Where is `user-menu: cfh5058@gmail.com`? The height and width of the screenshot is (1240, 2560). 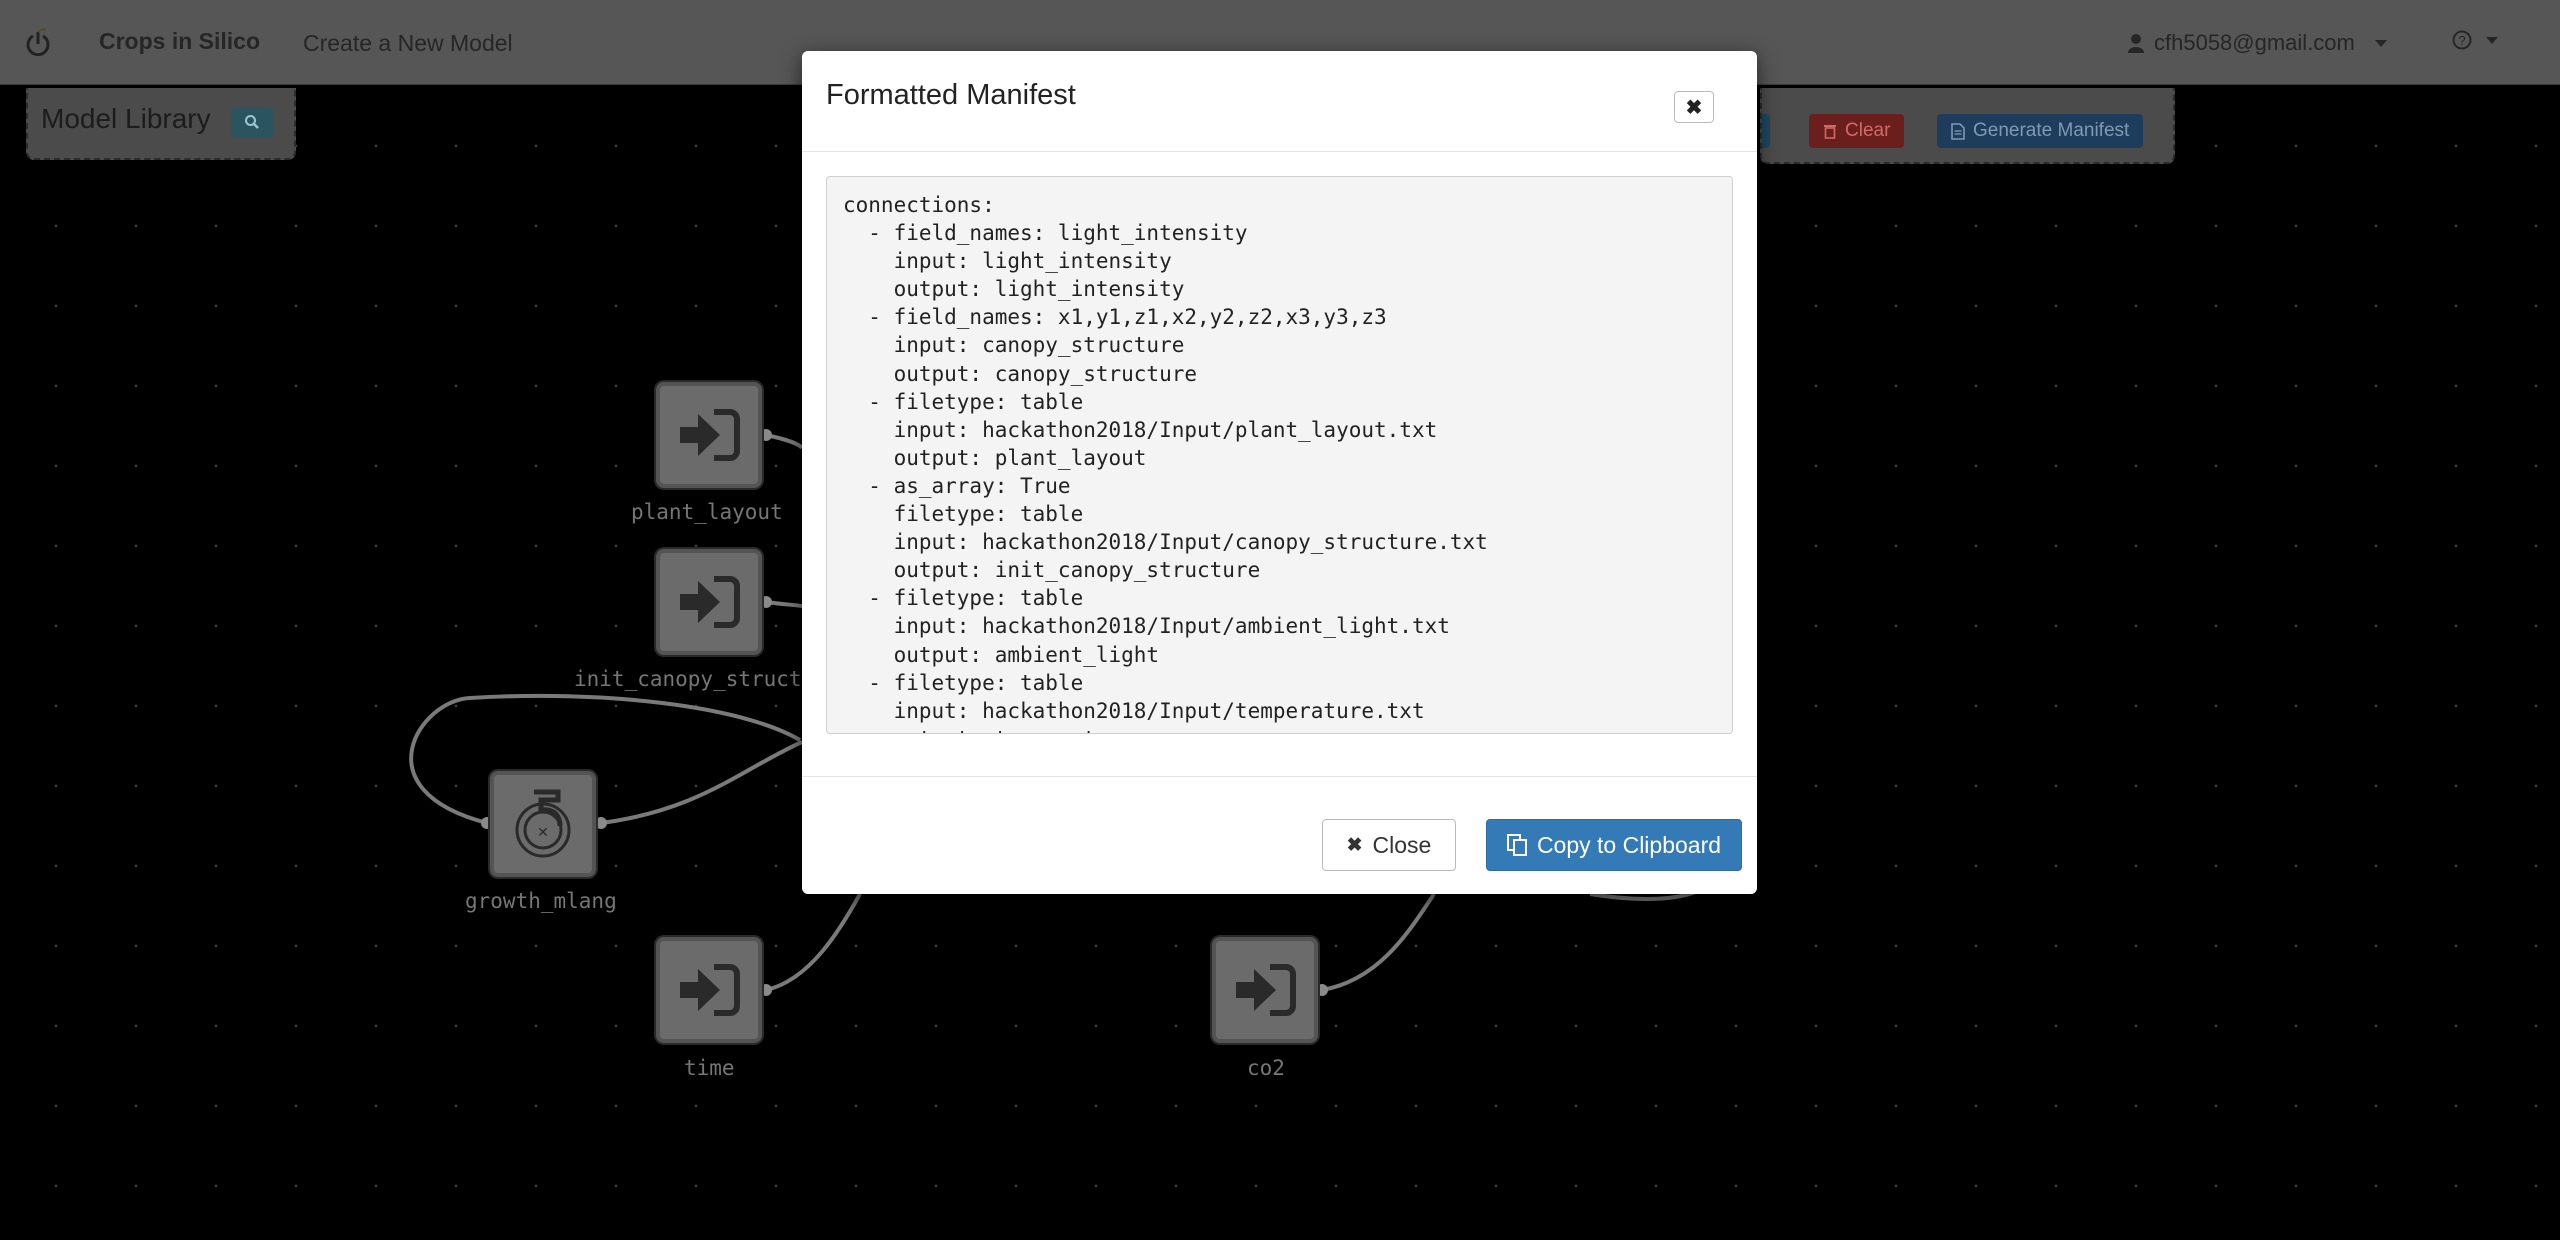
user-menu: cfh5058@gmail.com is located at coordinates (2257, 43).